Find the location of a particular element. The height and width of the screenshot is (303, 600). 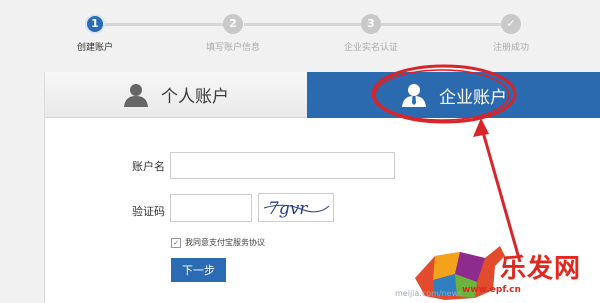

account-type-tabs: 个人账户 企业账户 is located at coordinates (322, 95).